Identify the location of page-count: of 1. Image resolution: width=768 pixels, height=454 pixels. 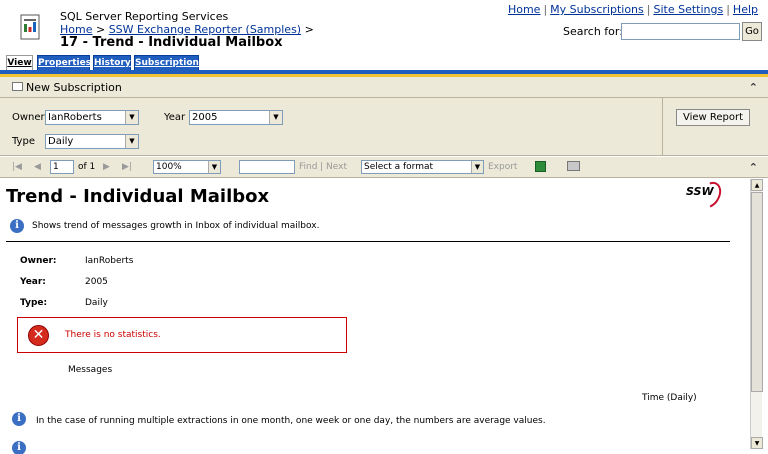
(87, 167).